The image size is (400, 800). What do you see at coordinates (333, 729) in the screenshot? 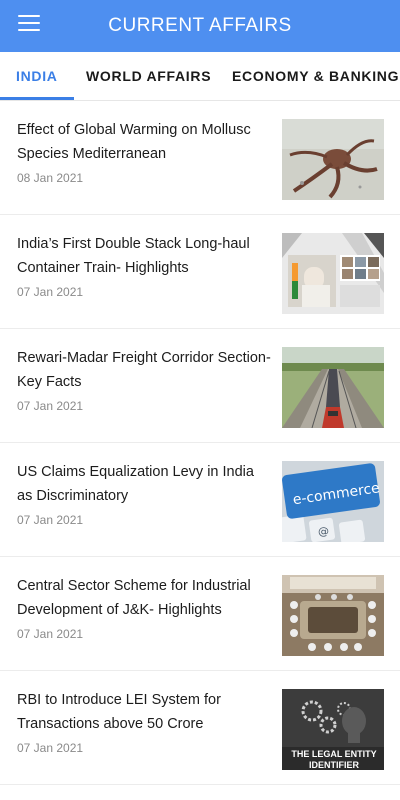
I see `legal-entity-identifier-image: THE LEGAL ENTITY IDENTIFIER` at bounding box center [333, 729].